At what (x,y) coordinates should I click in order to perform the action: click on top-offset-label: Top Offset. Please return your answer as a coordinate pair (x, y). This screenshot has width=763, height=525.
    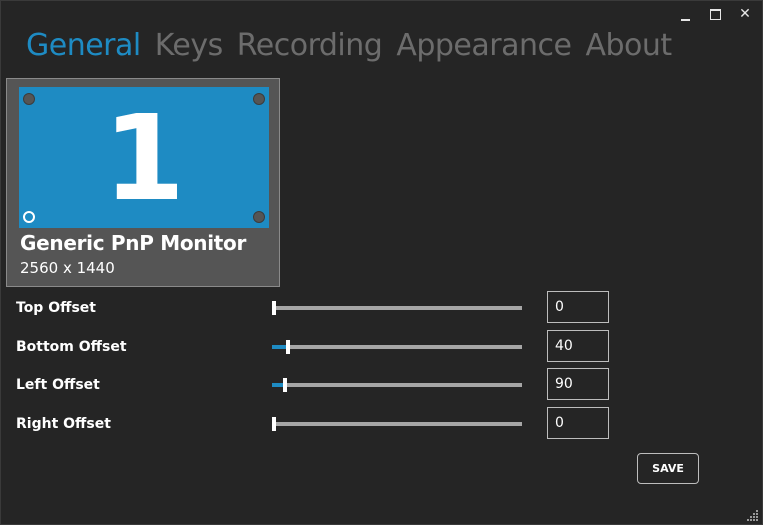
    Looking at the image, I should click on (56, 308).